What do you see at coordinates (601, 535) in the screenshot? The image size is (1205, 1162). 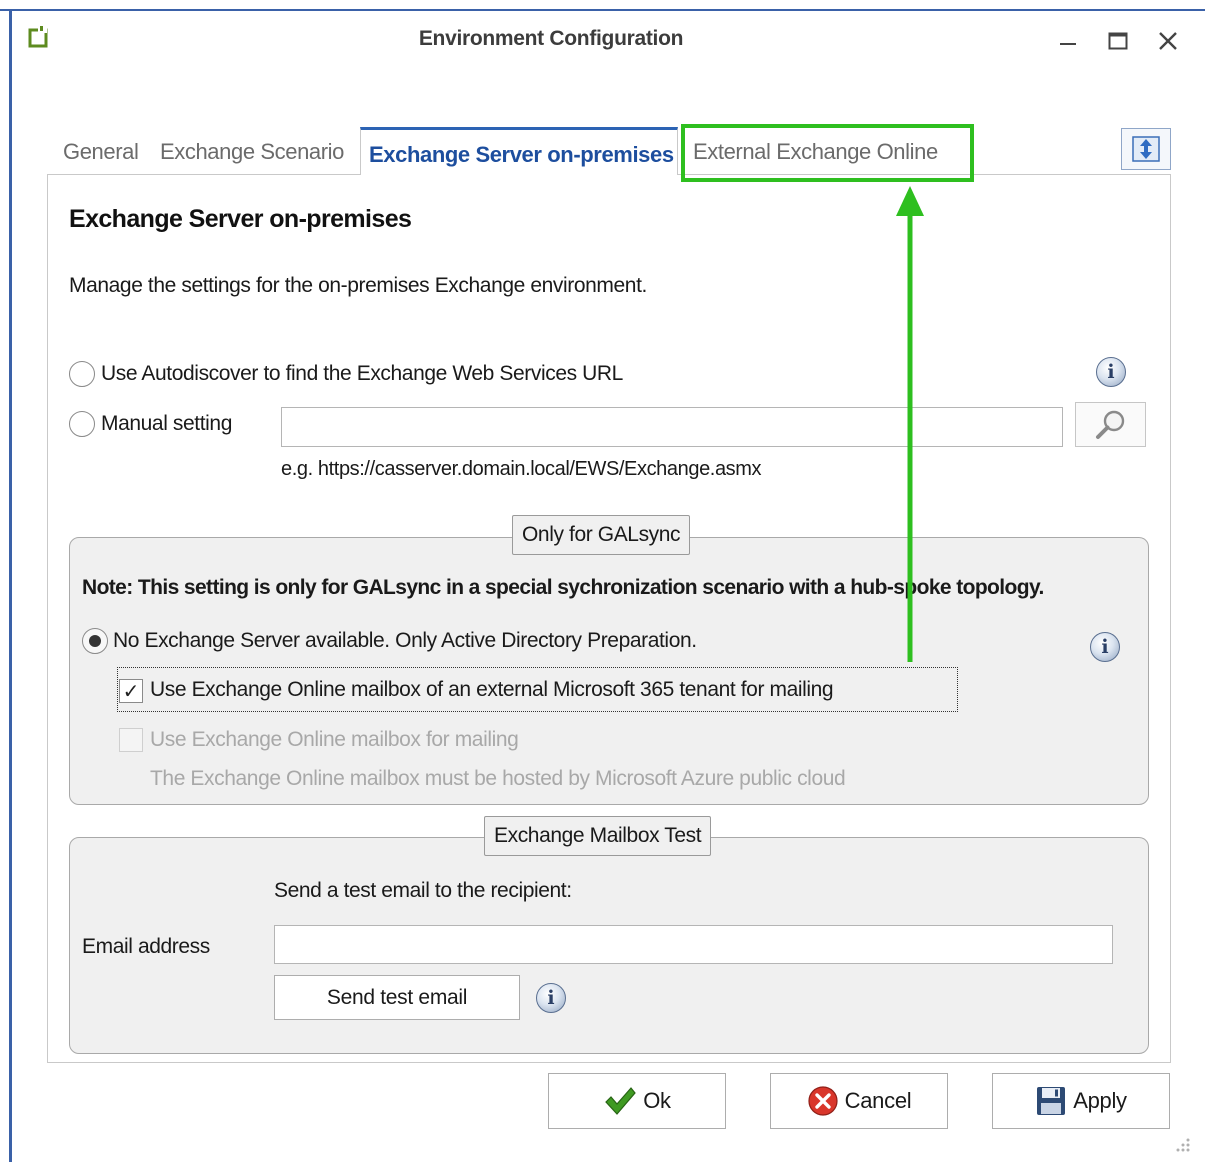 I see `galsync-group-legend: Only for GALsync` at bounding box center [601, 535].